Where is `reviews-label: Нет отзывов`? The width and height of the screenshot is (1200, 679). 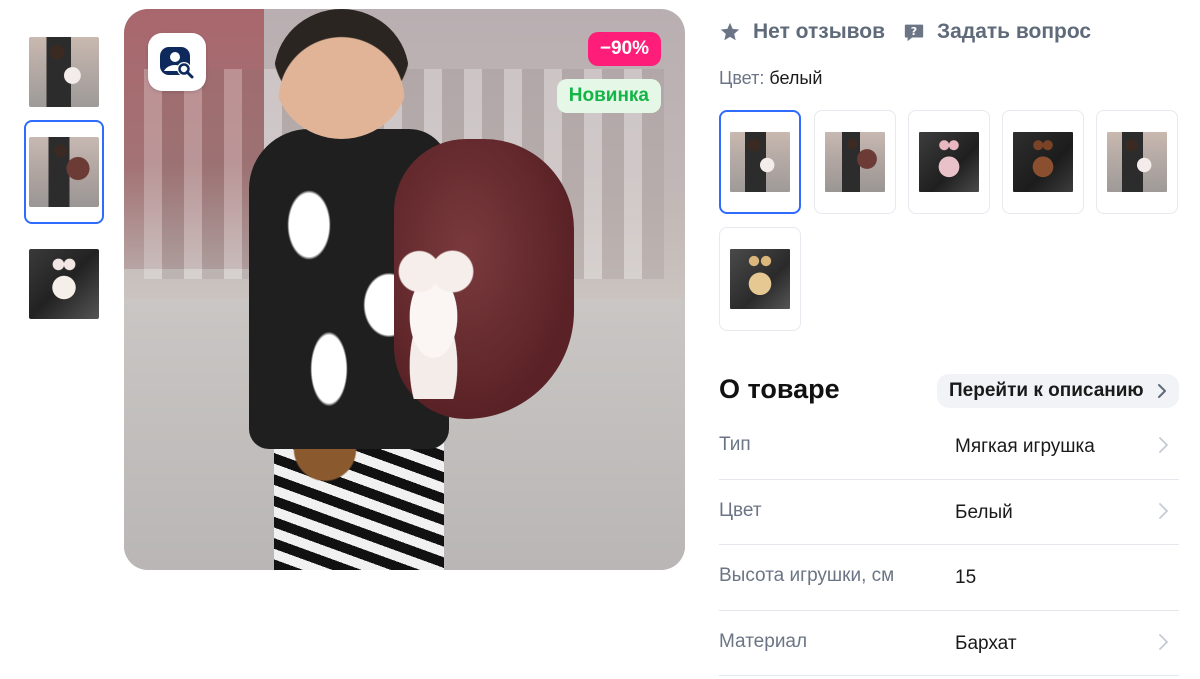 reviews-label: Нет отзывов is located at coordinates (819, 31).